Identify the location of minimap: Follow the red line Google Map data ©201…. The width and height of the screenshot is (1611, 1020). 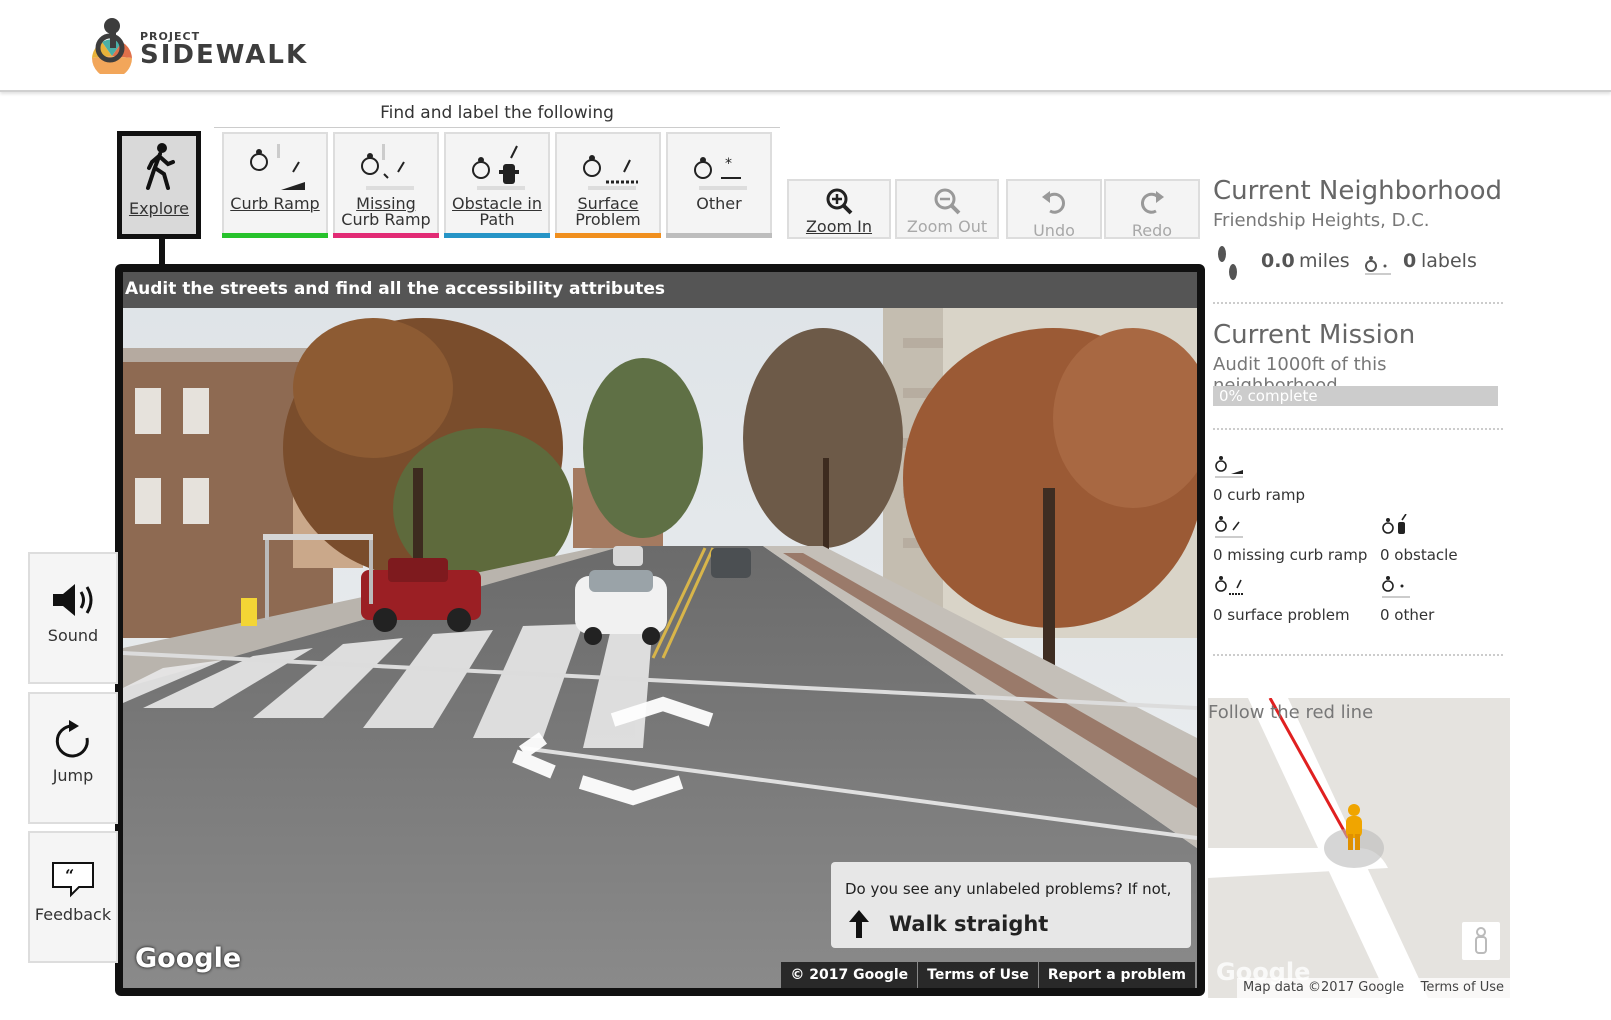
(1359, 848).